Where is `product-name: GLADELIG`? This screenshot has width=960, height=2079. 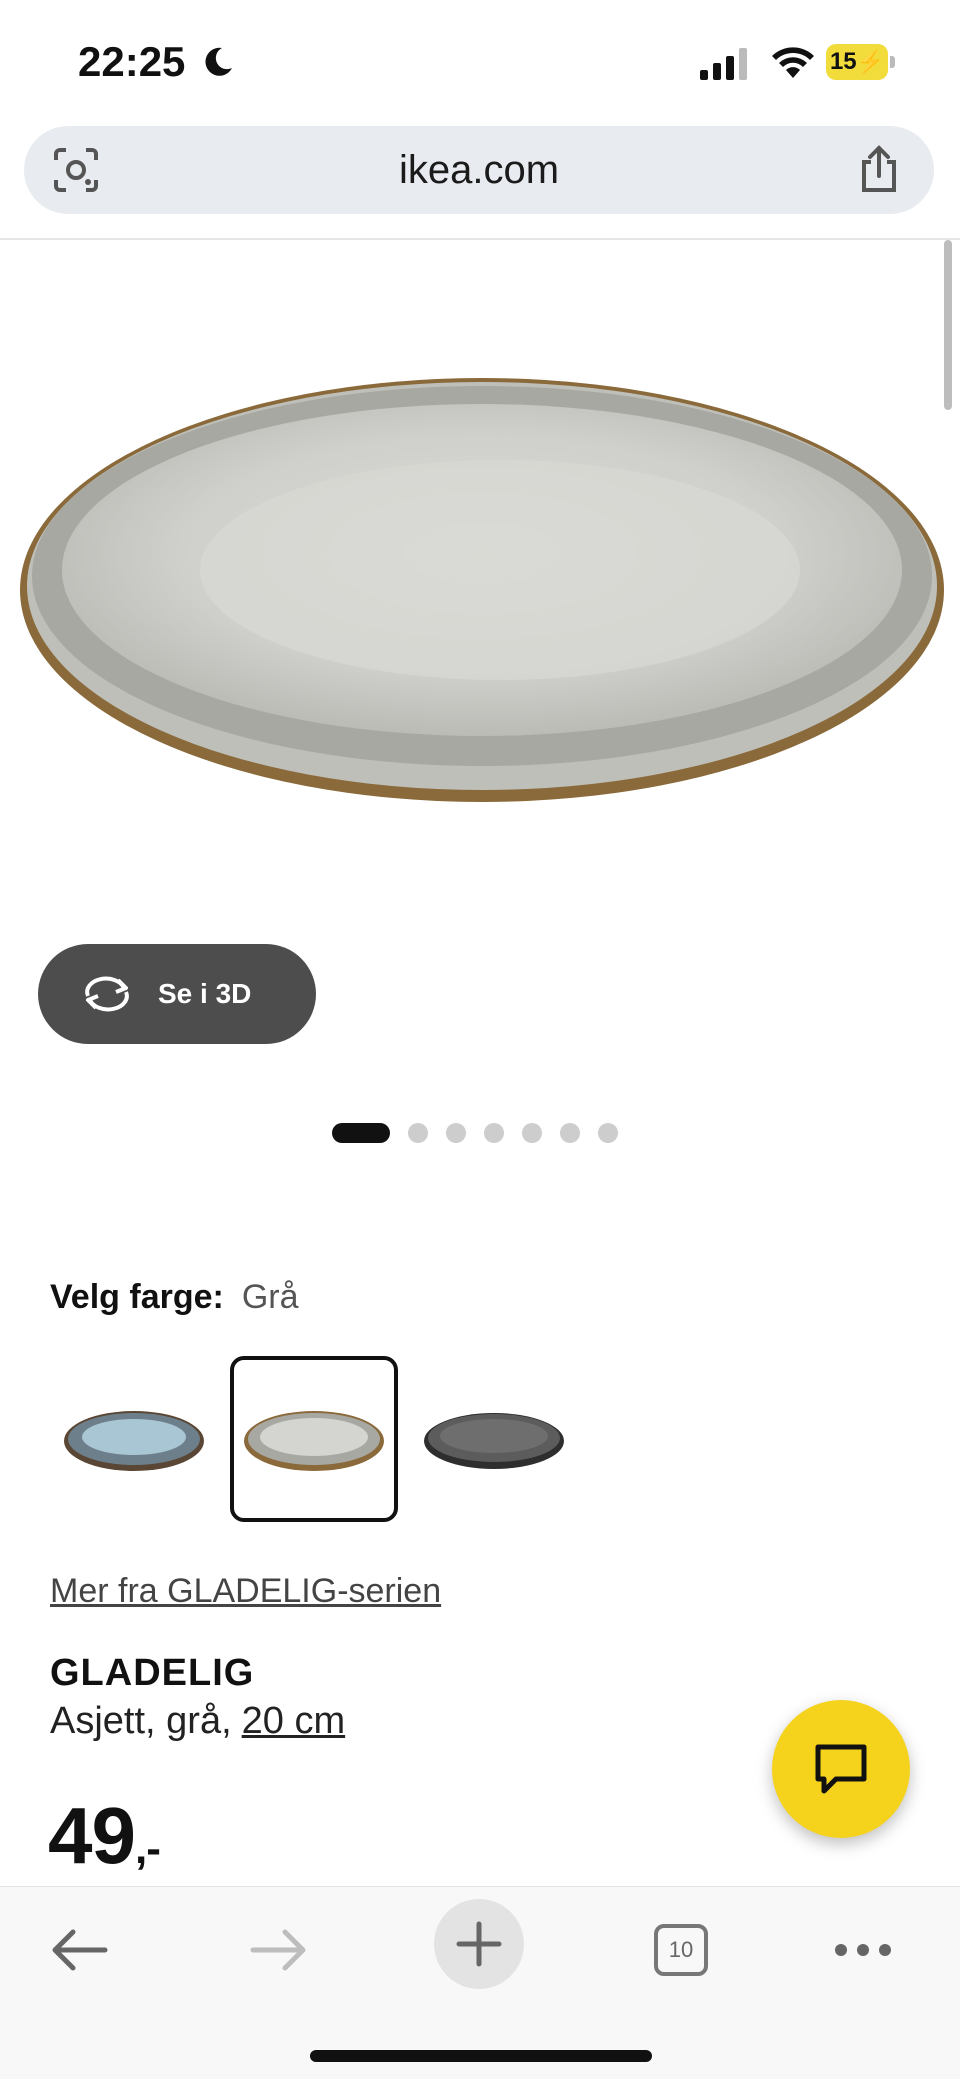 product-name: GLADELIG is located at coordinates (152, 1673).